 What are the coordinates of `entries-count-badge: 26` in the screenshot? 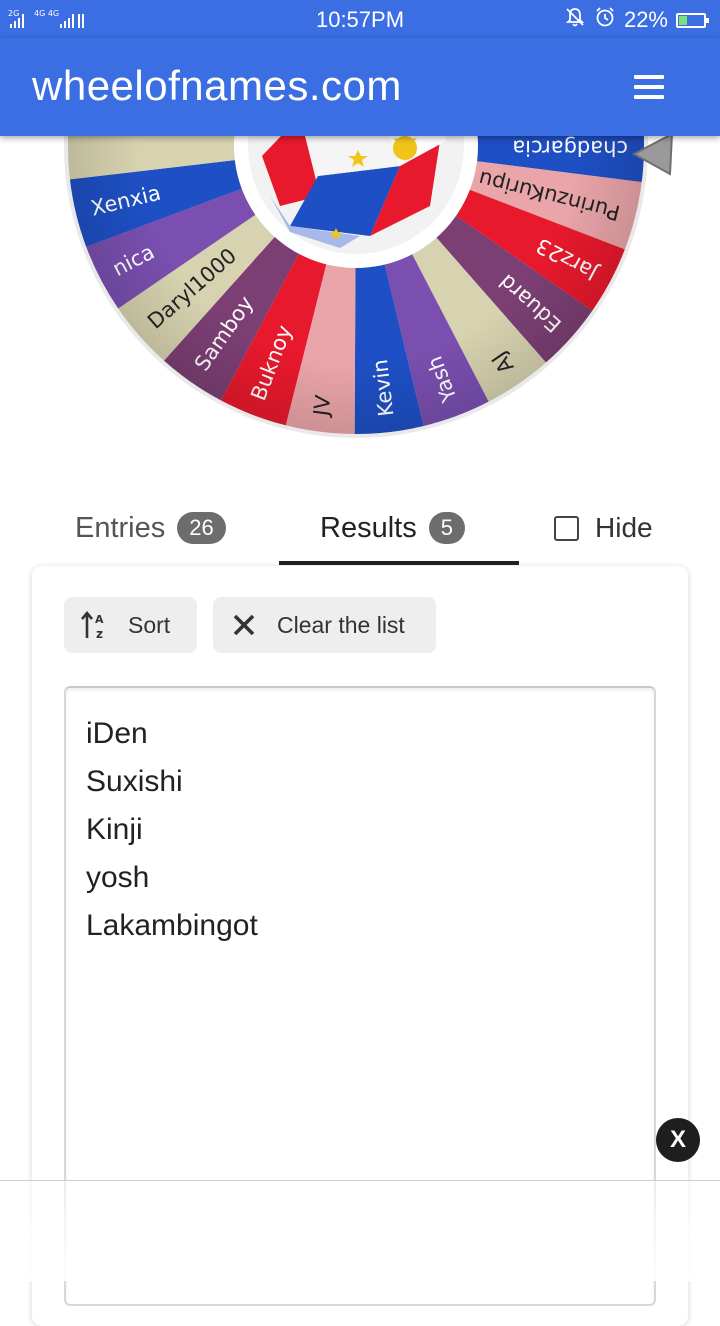 It's located at (201, 528).